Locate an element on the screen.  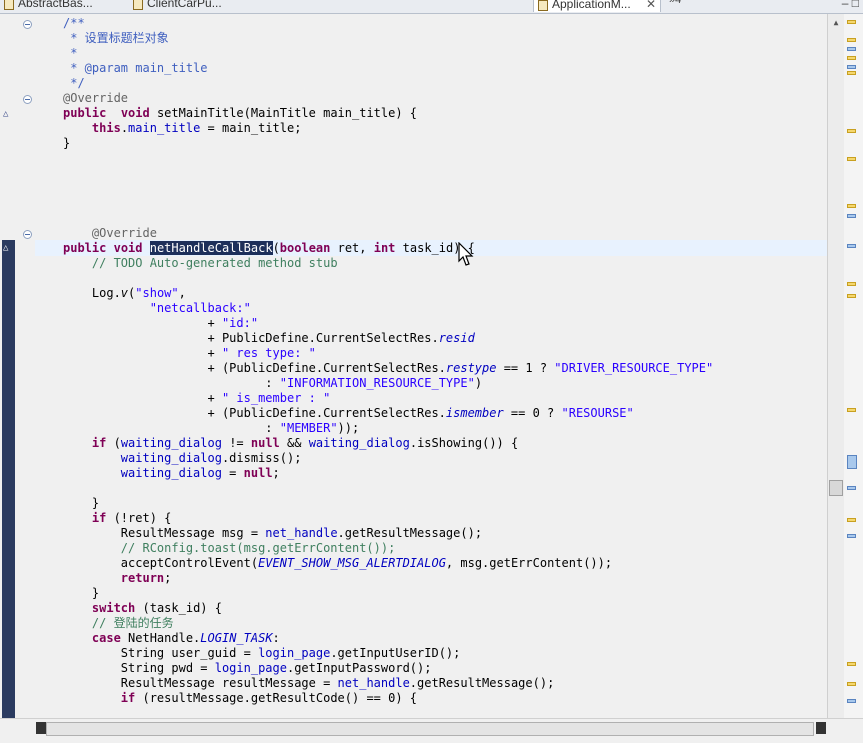
more-tabs-button: »4 is located at coordinates (675, 3).